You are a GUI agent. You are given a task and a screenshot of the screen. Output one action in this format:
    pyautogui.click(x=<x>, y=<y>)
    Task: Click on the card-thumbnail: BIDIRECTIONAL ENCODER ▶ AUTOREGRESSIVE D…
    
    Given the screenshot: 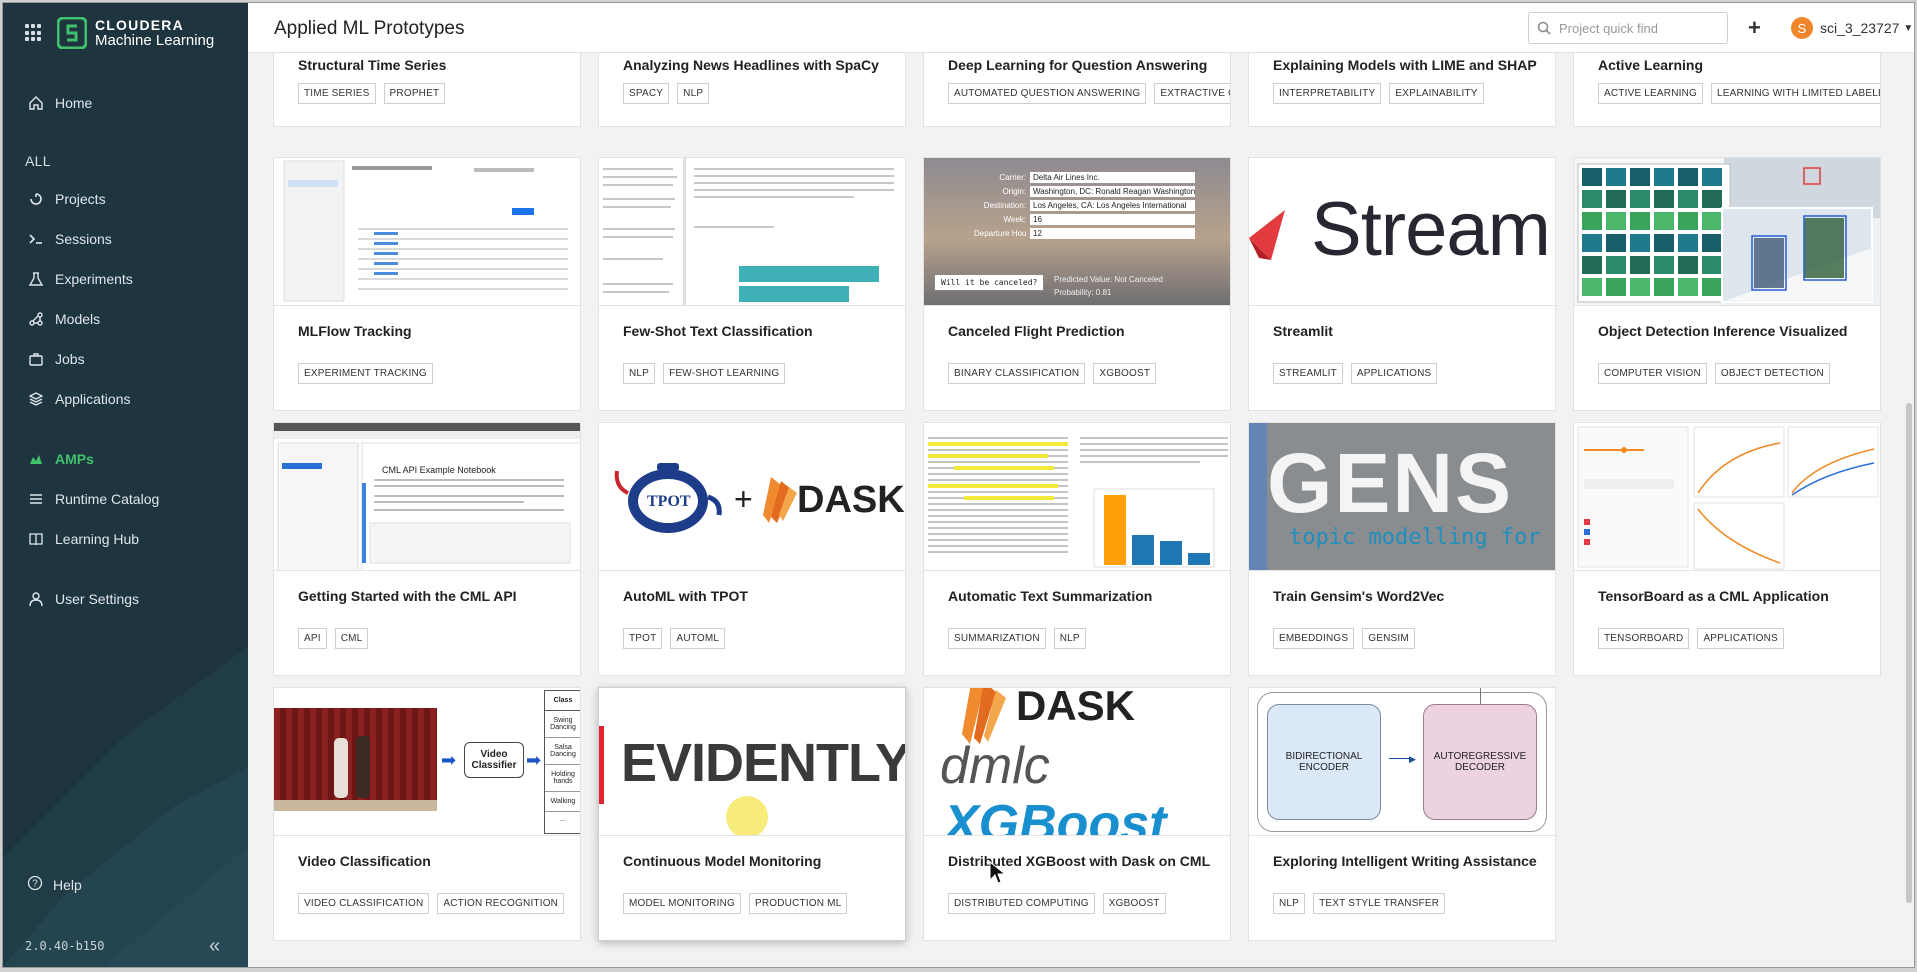 What is the action you would take?
    pyautogui.click(x=1402, y=762)
    